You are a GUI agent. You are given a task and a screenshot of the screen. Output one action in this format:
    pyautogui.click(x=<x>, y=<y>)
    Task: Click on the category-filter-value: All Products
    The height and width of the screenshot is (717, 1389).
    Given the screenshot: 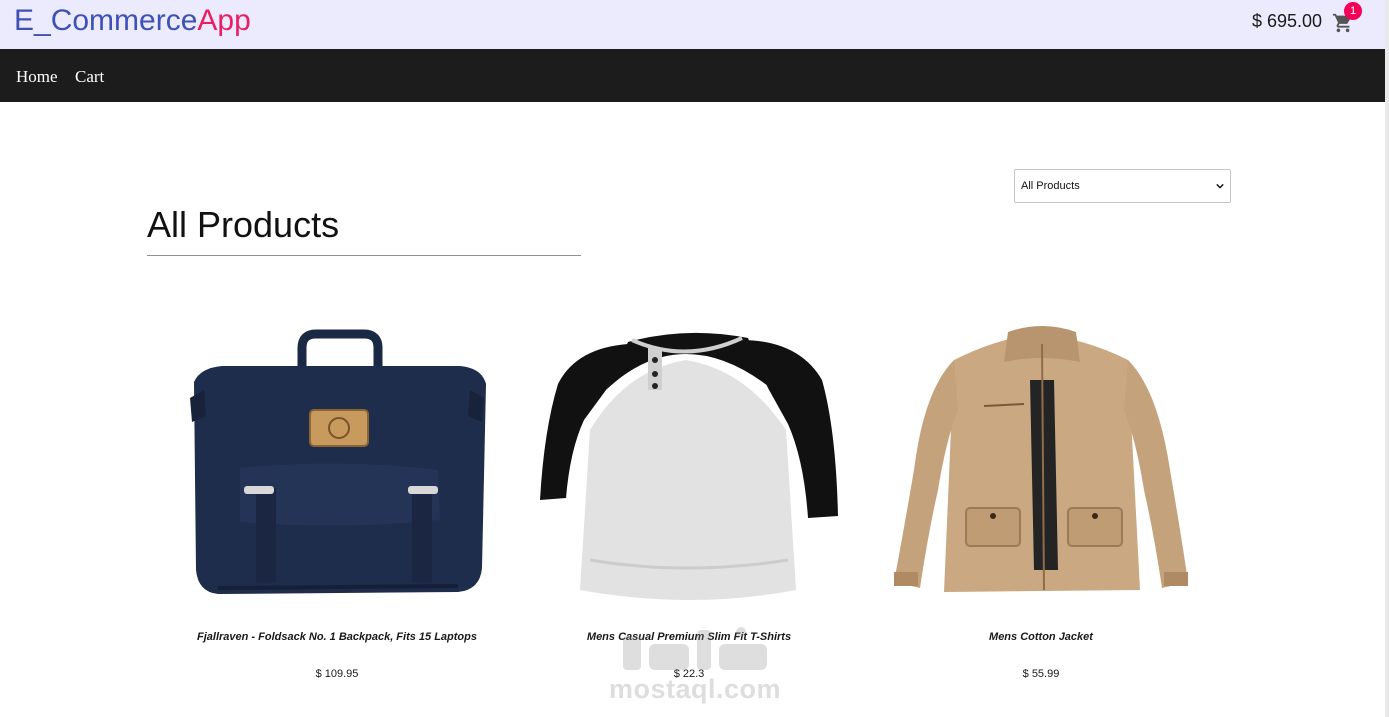 What is the action you would take?
    pyautogui.click(x=1050, y=186)
    